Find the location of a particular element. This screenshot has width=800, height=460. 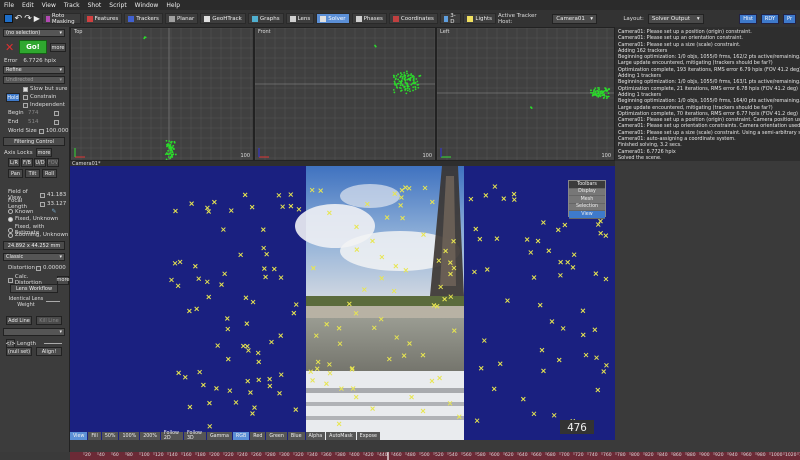

room-coordinates-button: Coordinates is located at coordinates (413, 18).